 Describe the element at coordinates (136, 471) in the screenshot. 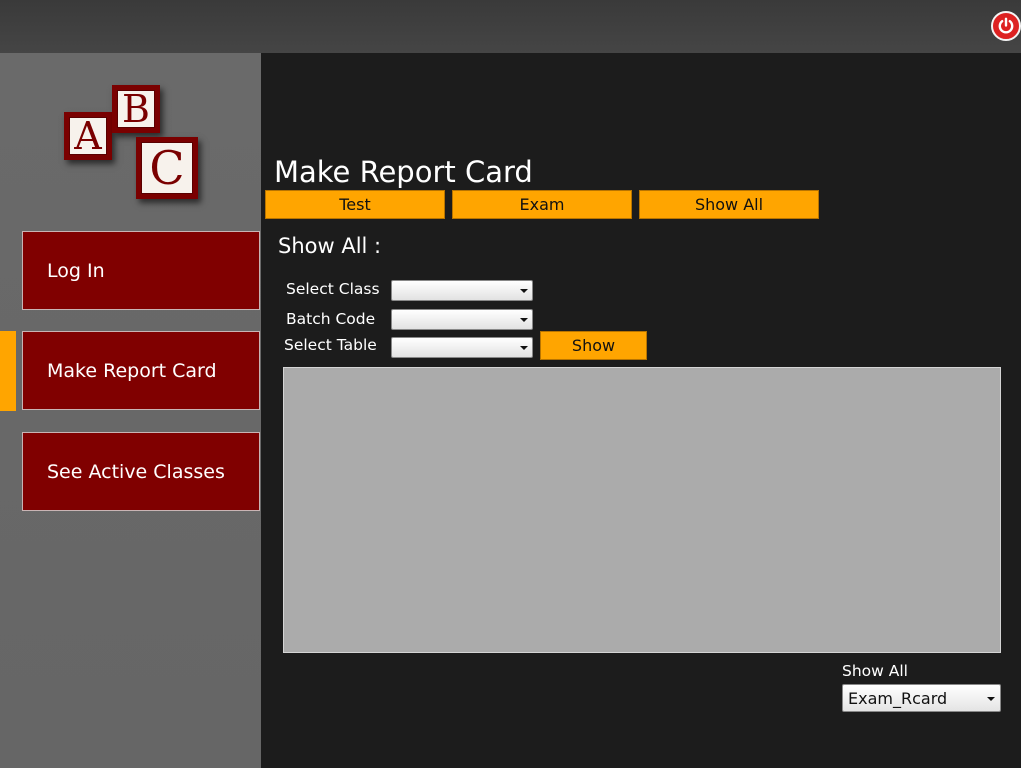

I see `sidebar-item-label: See Active Classes` at that location.